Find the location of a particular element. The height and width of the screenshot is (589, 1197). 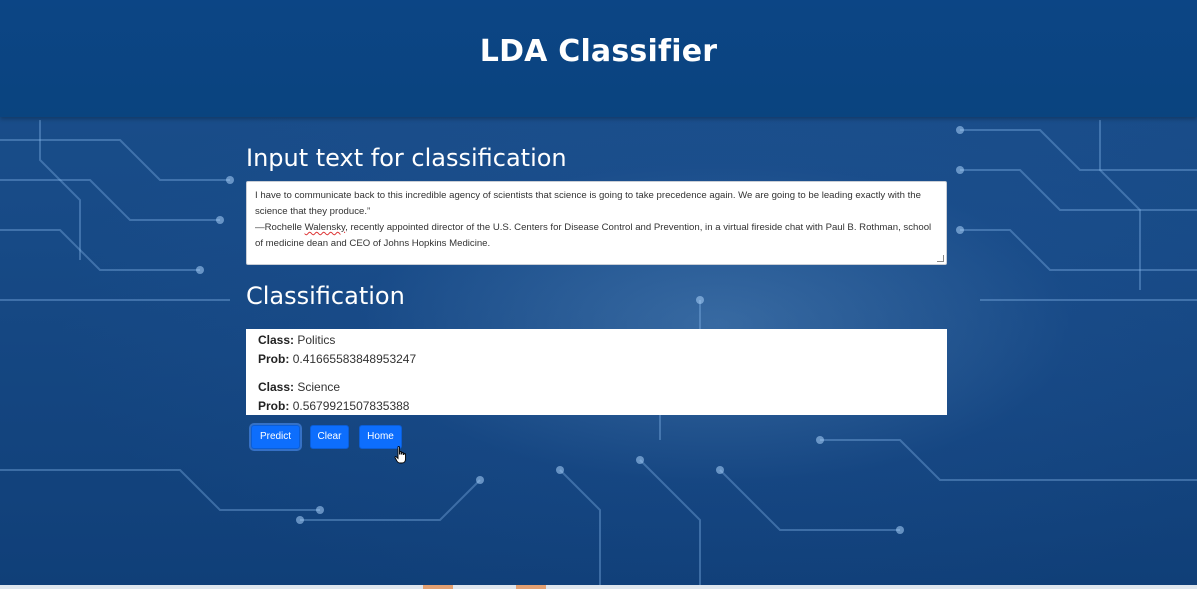

input-text-line-2-prefix: —Rochelle is located at coordinates (280, 227).